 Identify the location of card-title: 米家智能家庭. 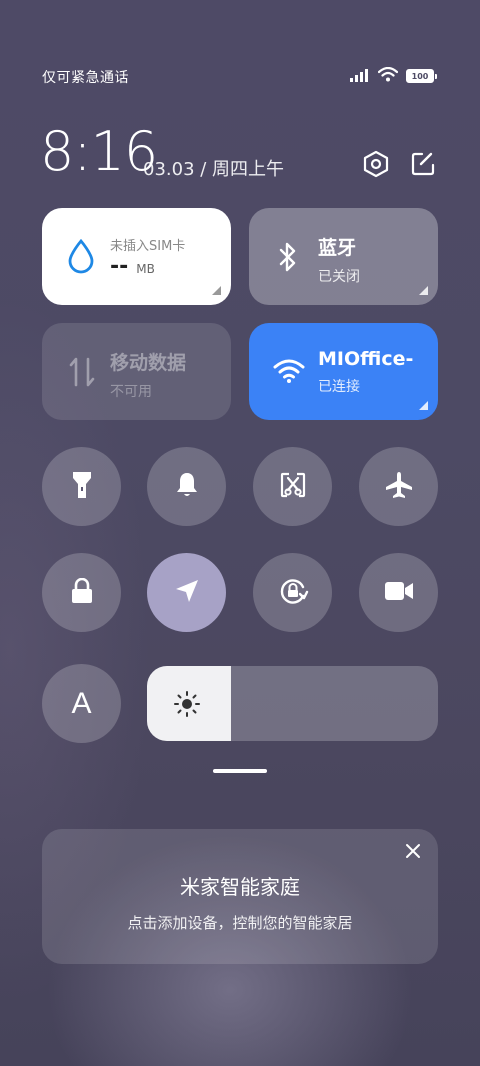
(240, 887).